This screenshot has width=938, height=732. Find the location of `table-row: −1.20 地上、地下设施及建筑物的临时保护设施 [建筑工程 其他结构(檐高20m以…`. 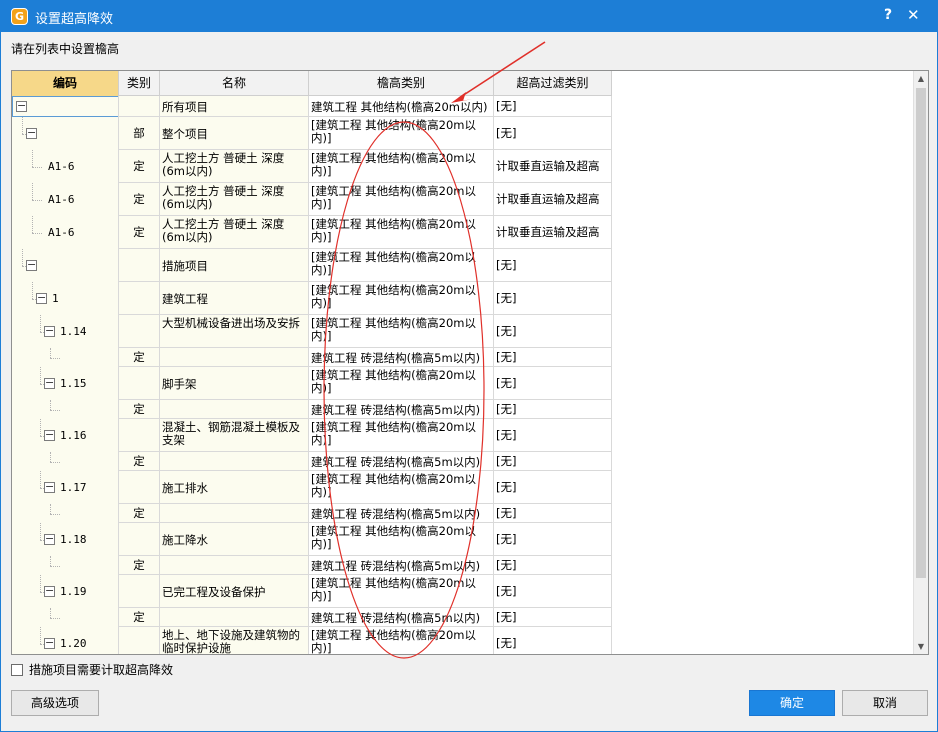

table-row: −1.20 地上、地下设施及建筑物的临时保护设施 [建筑工程 其他结构(檐高20m以… is located at coordinates (312, 640).